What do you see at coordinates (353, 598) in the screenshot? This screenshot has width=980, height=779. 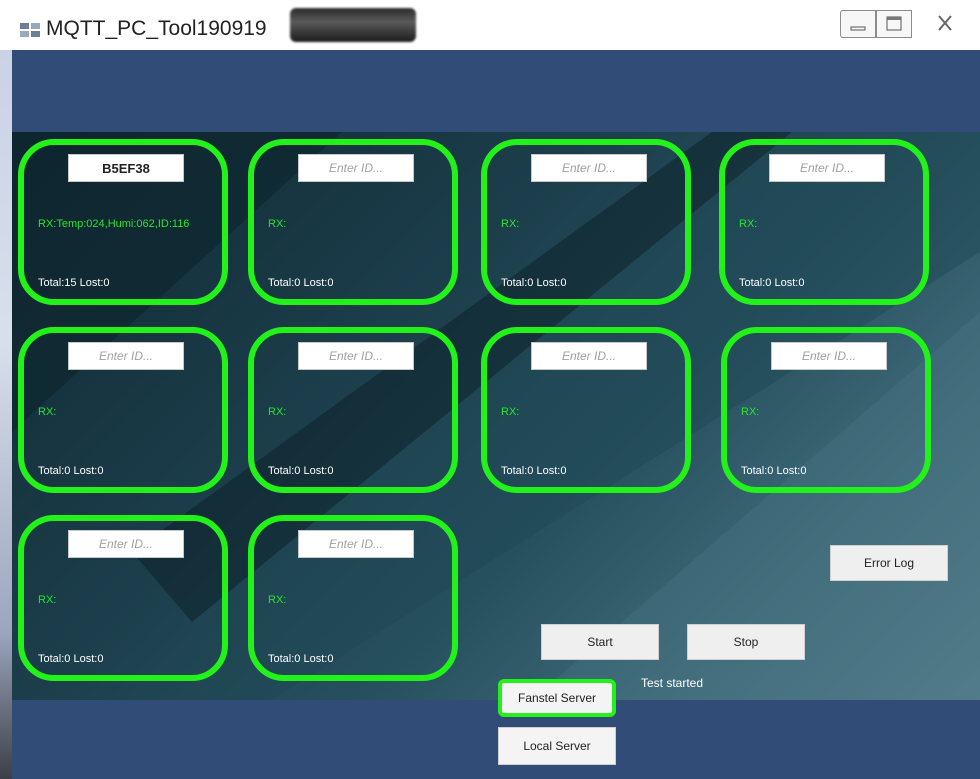 I see `device-card-10: RX: Total:0 Lost:0` at bounding box center [353, 598].